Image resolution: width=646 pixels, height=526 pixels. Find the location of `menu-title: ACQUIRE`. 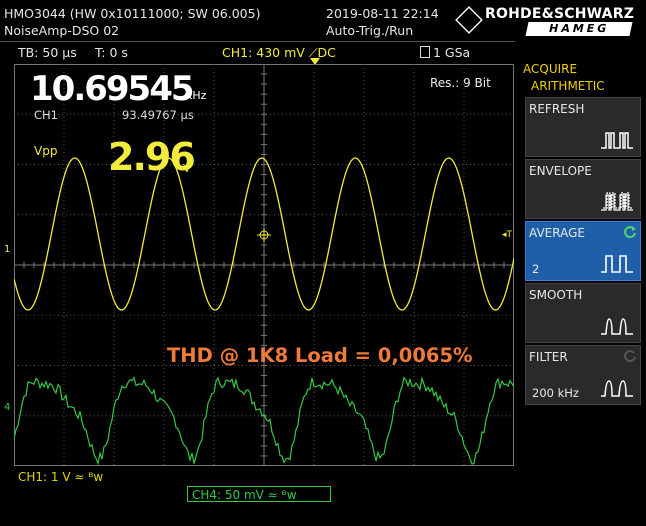

menu-title: ACQUIRE is located at coordinates (550, 69).